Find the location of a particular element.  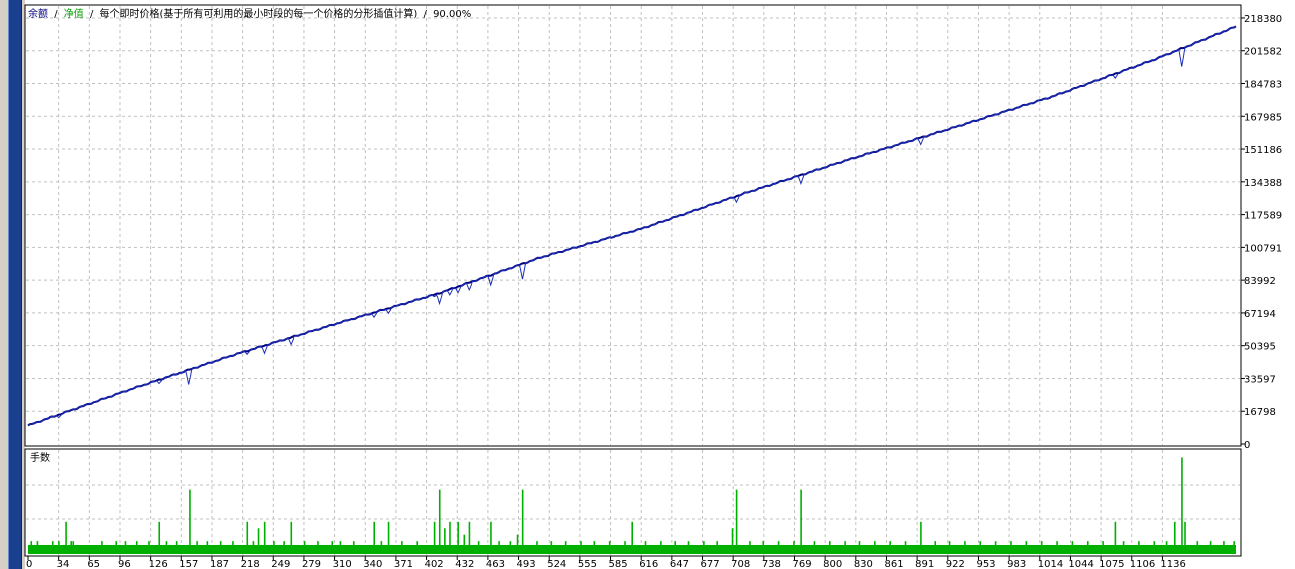

x-tick-label: 65 is located at coordinates (93, 564).